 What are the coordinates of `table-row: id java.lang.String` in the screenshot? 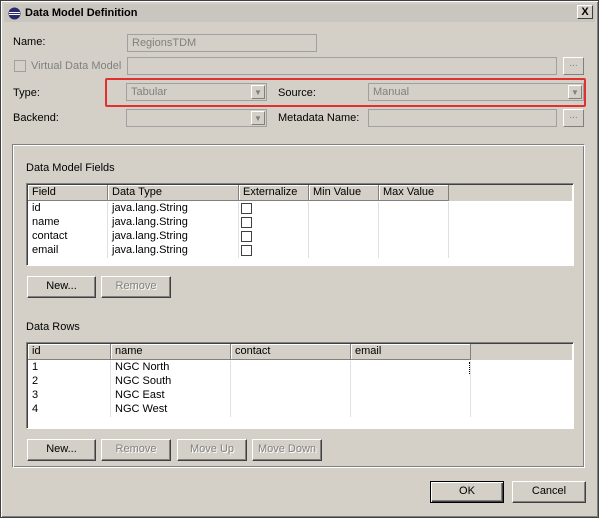 It's located at (300, 209).